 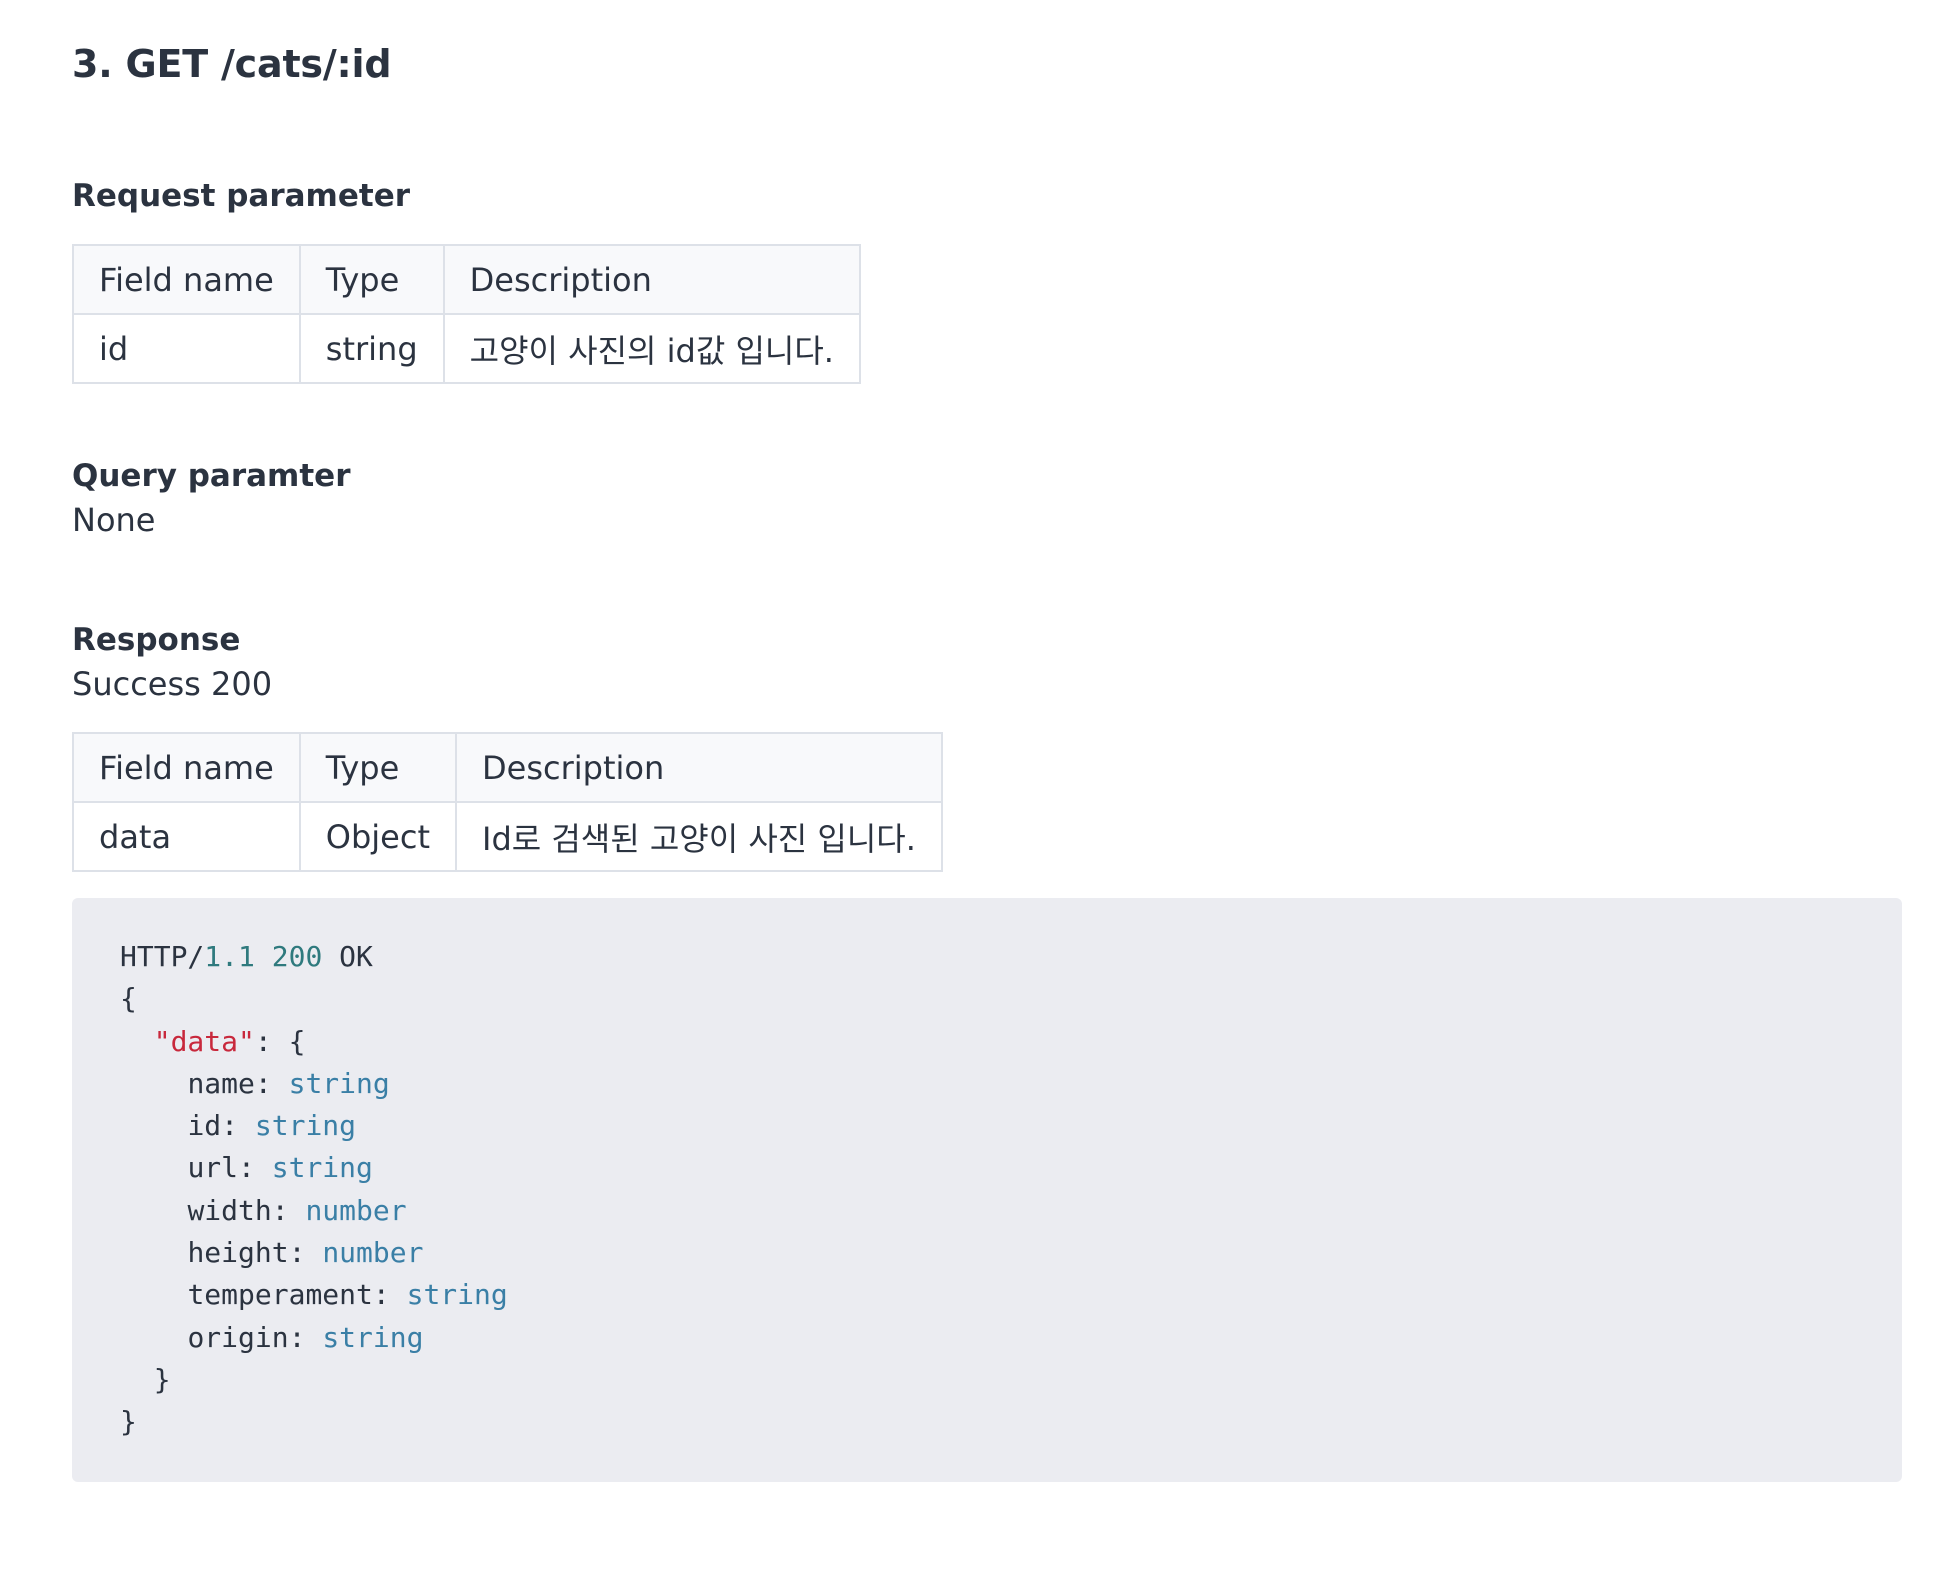 What do you see at coordinates (229, 956) in the screenshot?
I see `code-version: 1.1` at bounding box center [229, 956].